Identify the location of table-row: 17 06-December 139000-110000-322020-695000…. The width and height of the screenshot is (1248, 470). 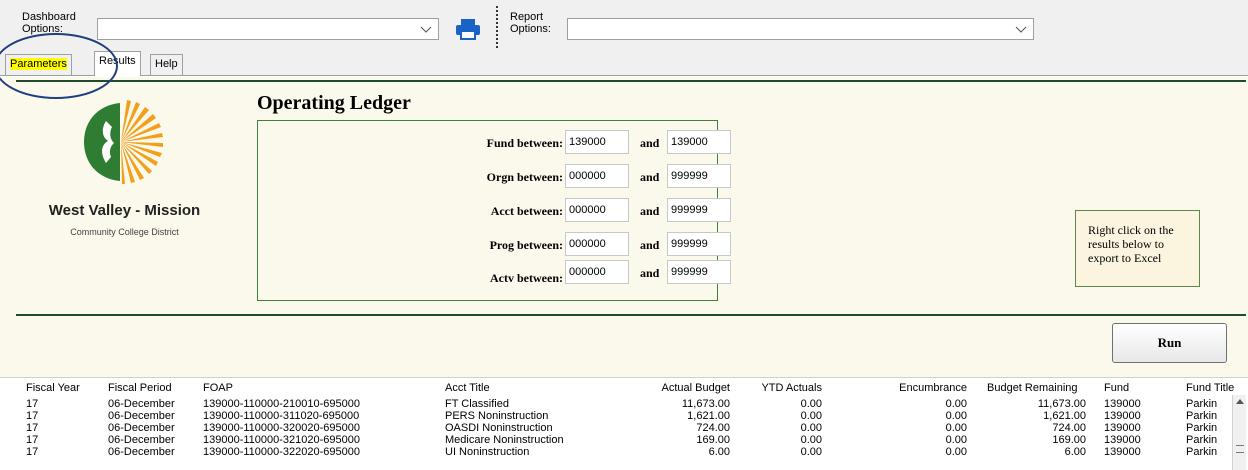
(624, 452).